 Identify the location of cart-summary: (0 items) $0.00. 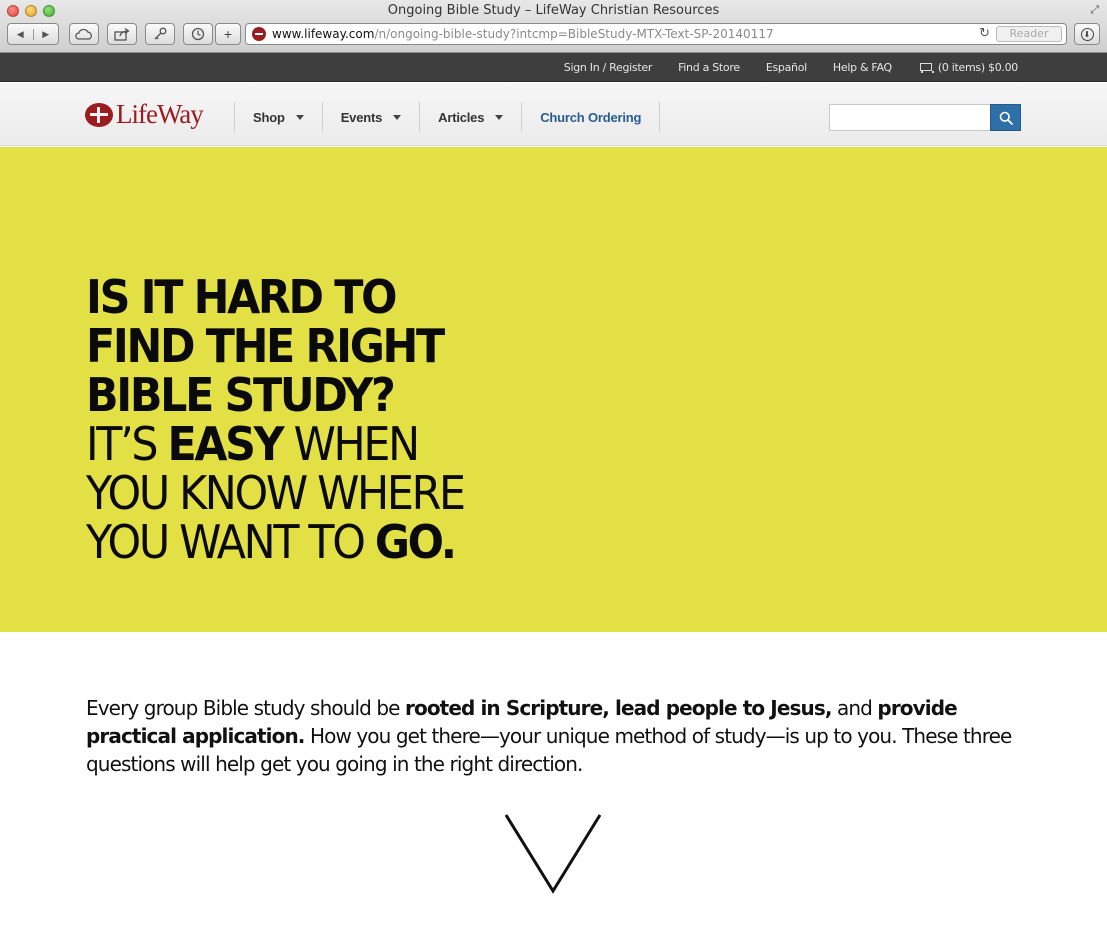
(977, 67).